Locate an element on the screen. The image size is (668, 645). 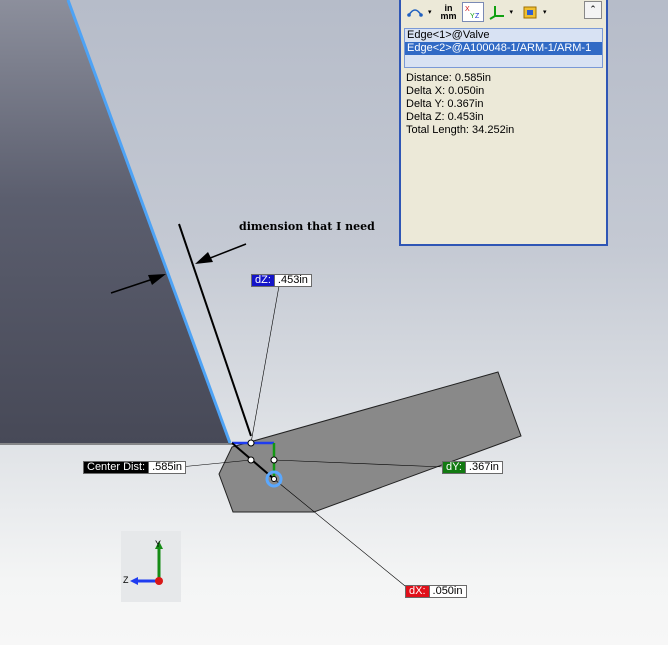
measure-arc-icon is located at coordinates (415, 12).